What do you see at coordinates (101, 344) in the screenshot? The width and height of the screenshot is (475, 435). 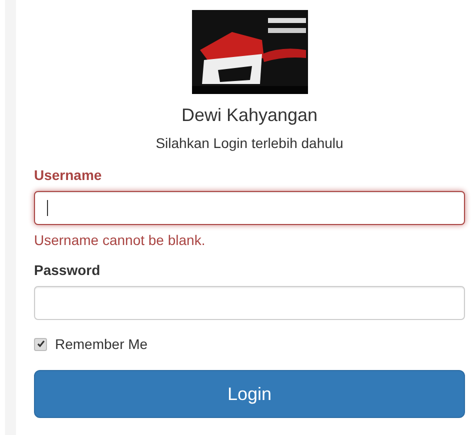 I see `checkbox-label: Remember Me` at bounding box center [101, 344].